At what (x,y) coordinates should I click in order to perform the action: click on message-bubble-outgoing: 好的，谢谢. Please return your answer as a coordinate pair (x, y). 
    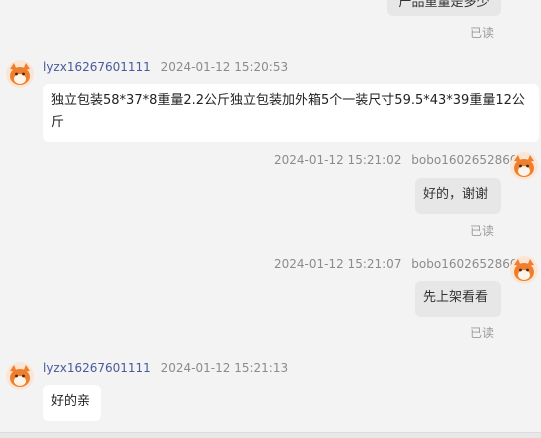
    Looking at the image, I should click on (458, 196).